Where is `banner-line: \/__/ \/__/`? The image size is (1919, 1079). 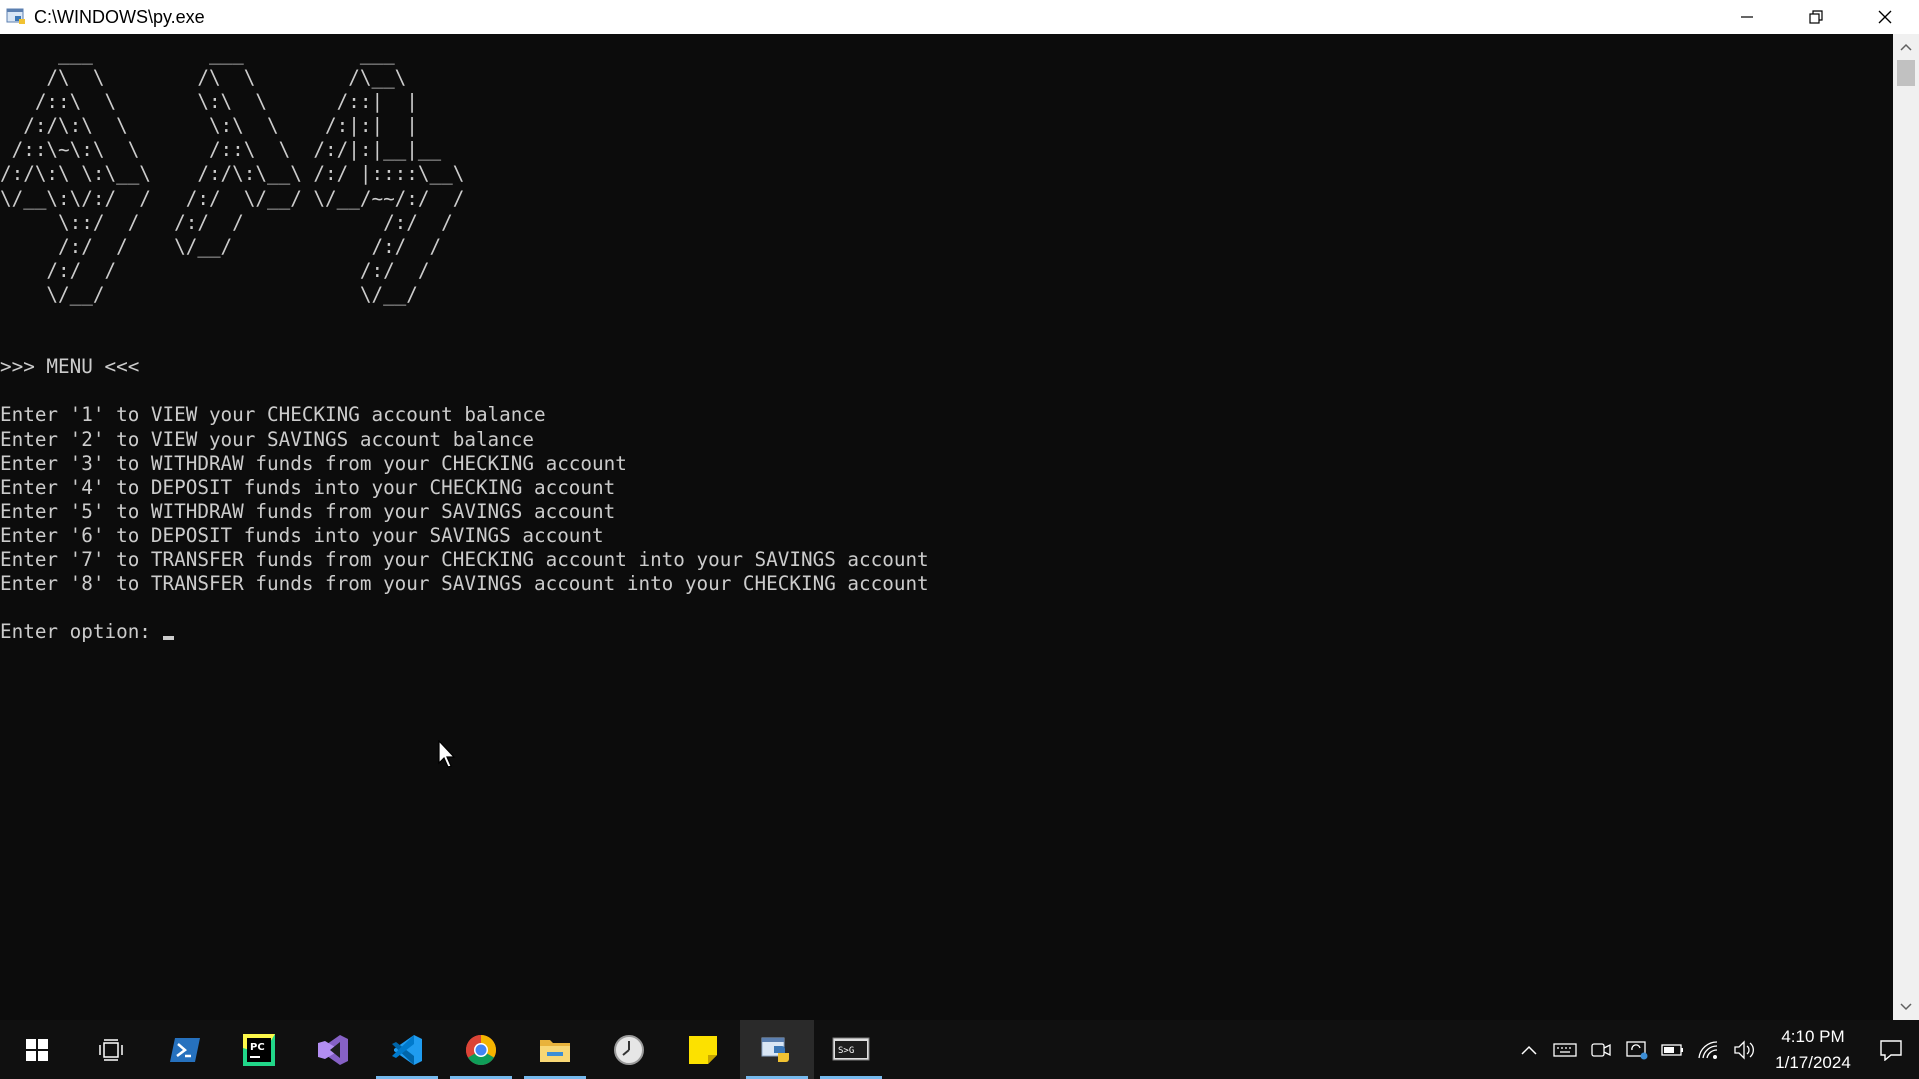 banner-line: \/__/ \/__/ is located at coordinates (232, 294).